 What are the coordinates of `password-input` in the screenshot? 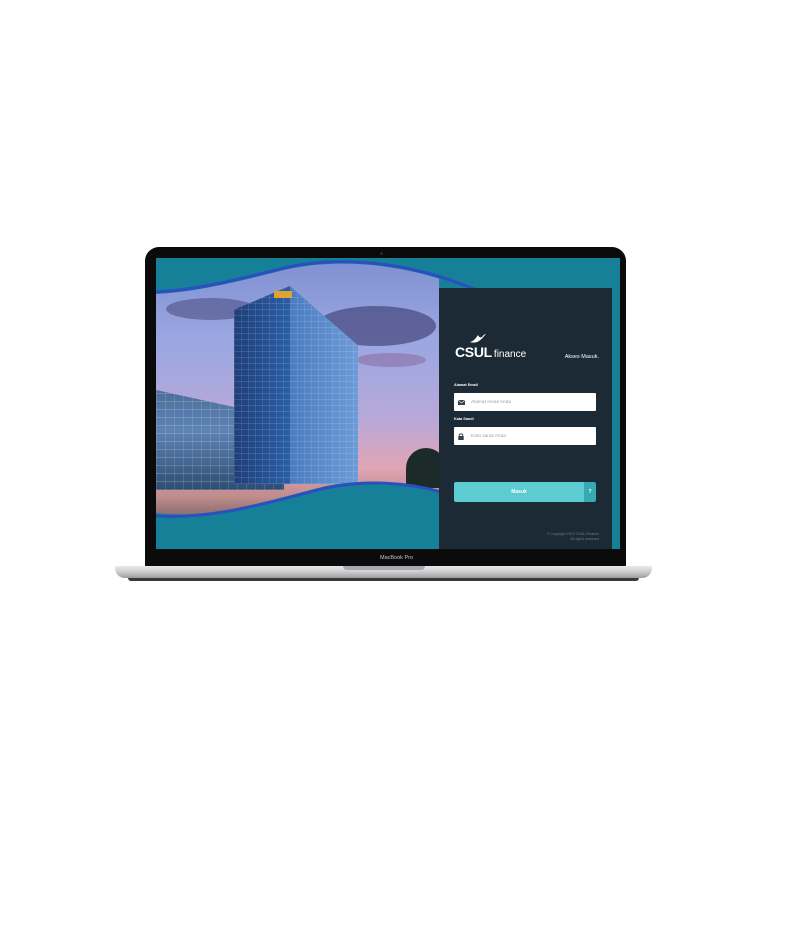 It's located at (528, 436).